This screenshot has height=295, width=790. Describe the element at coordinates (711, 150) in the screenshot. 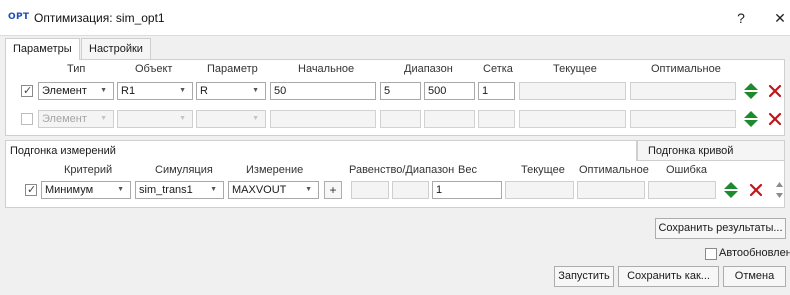

I see `tab-curve-fit: Подгонка кривой` at that location.